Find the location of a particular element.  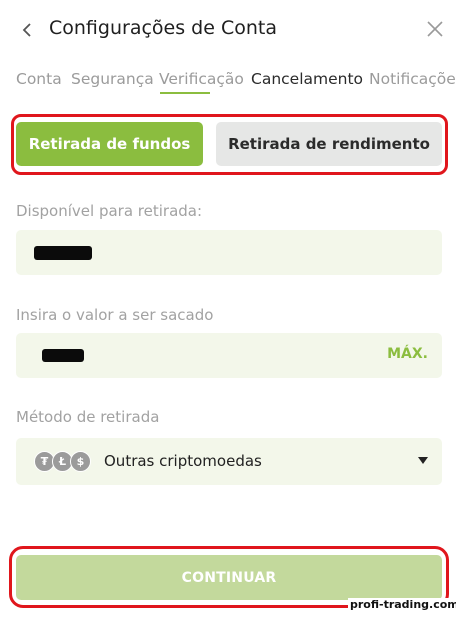

continue-button: CONTINUAR is located at coordinates (229, 577).